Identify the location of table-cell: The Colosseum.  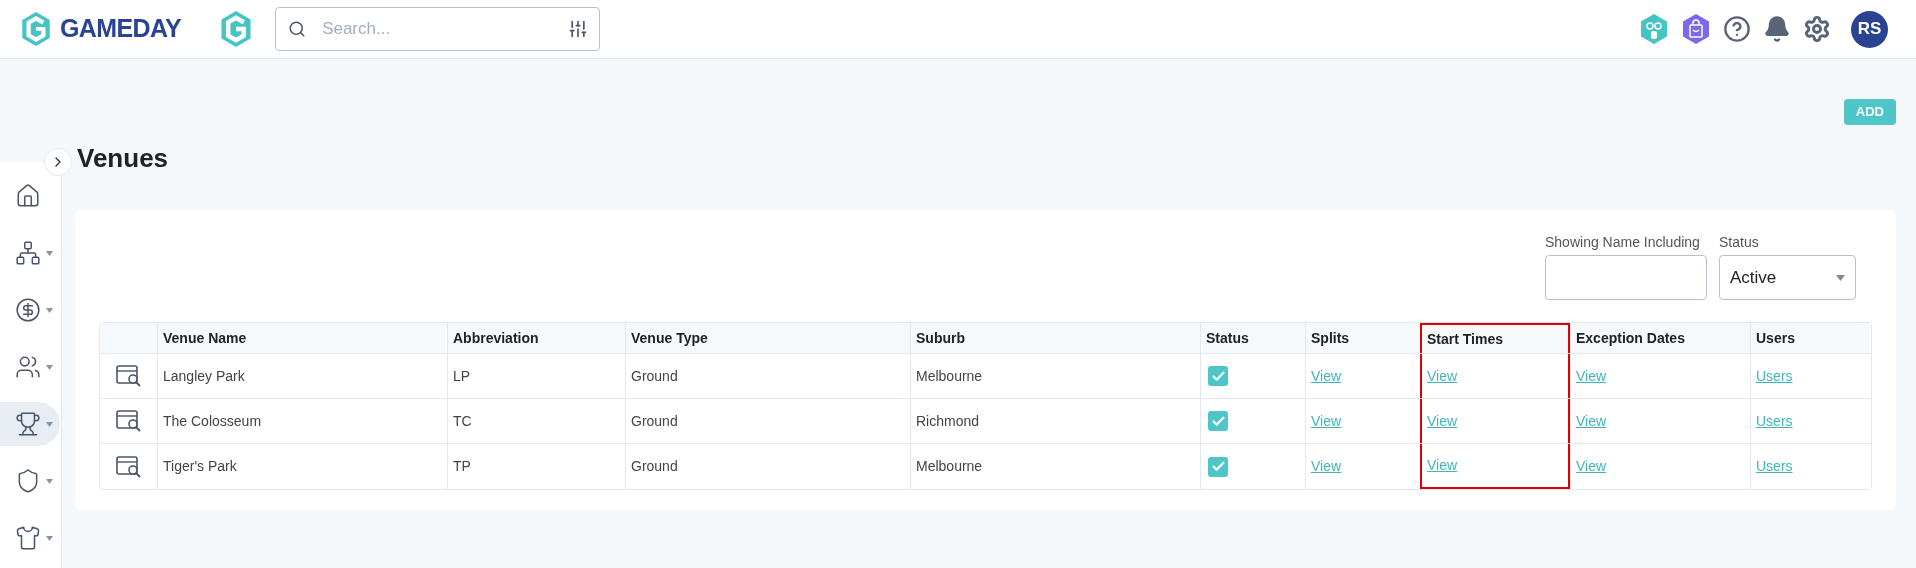
(302, 421).